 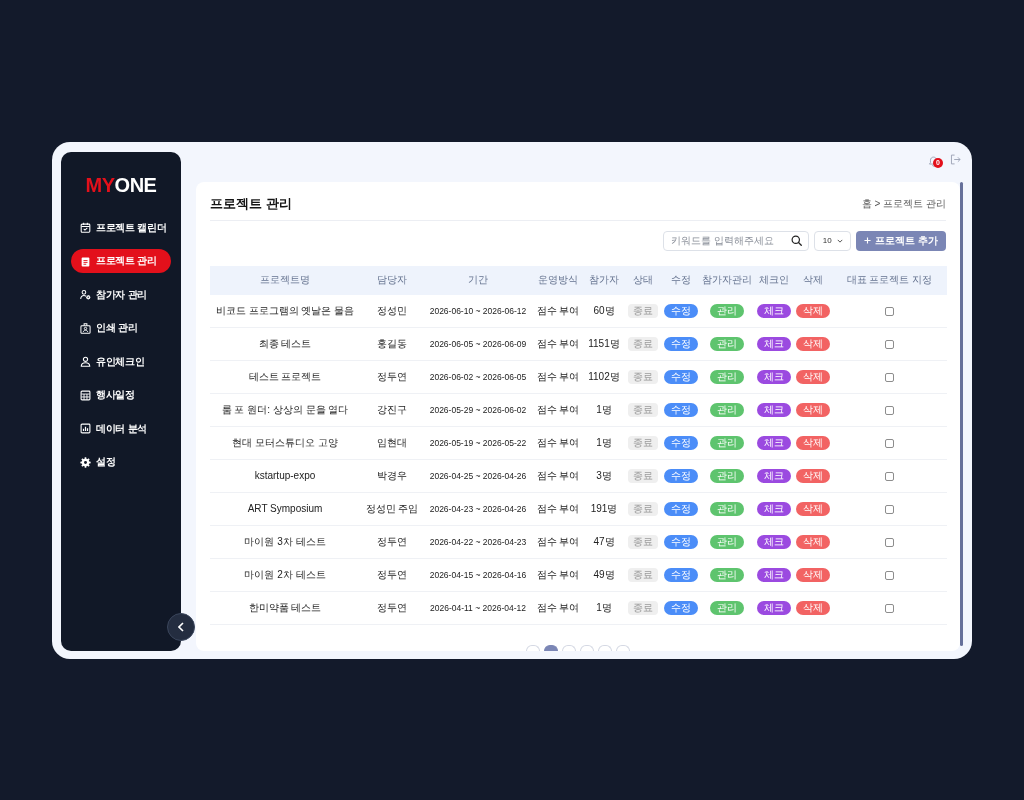 I want to click on column-header: 수정, so click(x=681, y=280).